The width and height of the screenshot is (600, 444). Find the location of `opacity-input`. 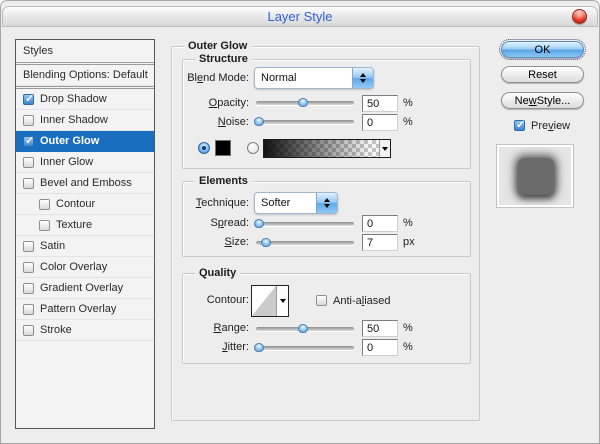

opacity-input is located at coordinates (380, 103).